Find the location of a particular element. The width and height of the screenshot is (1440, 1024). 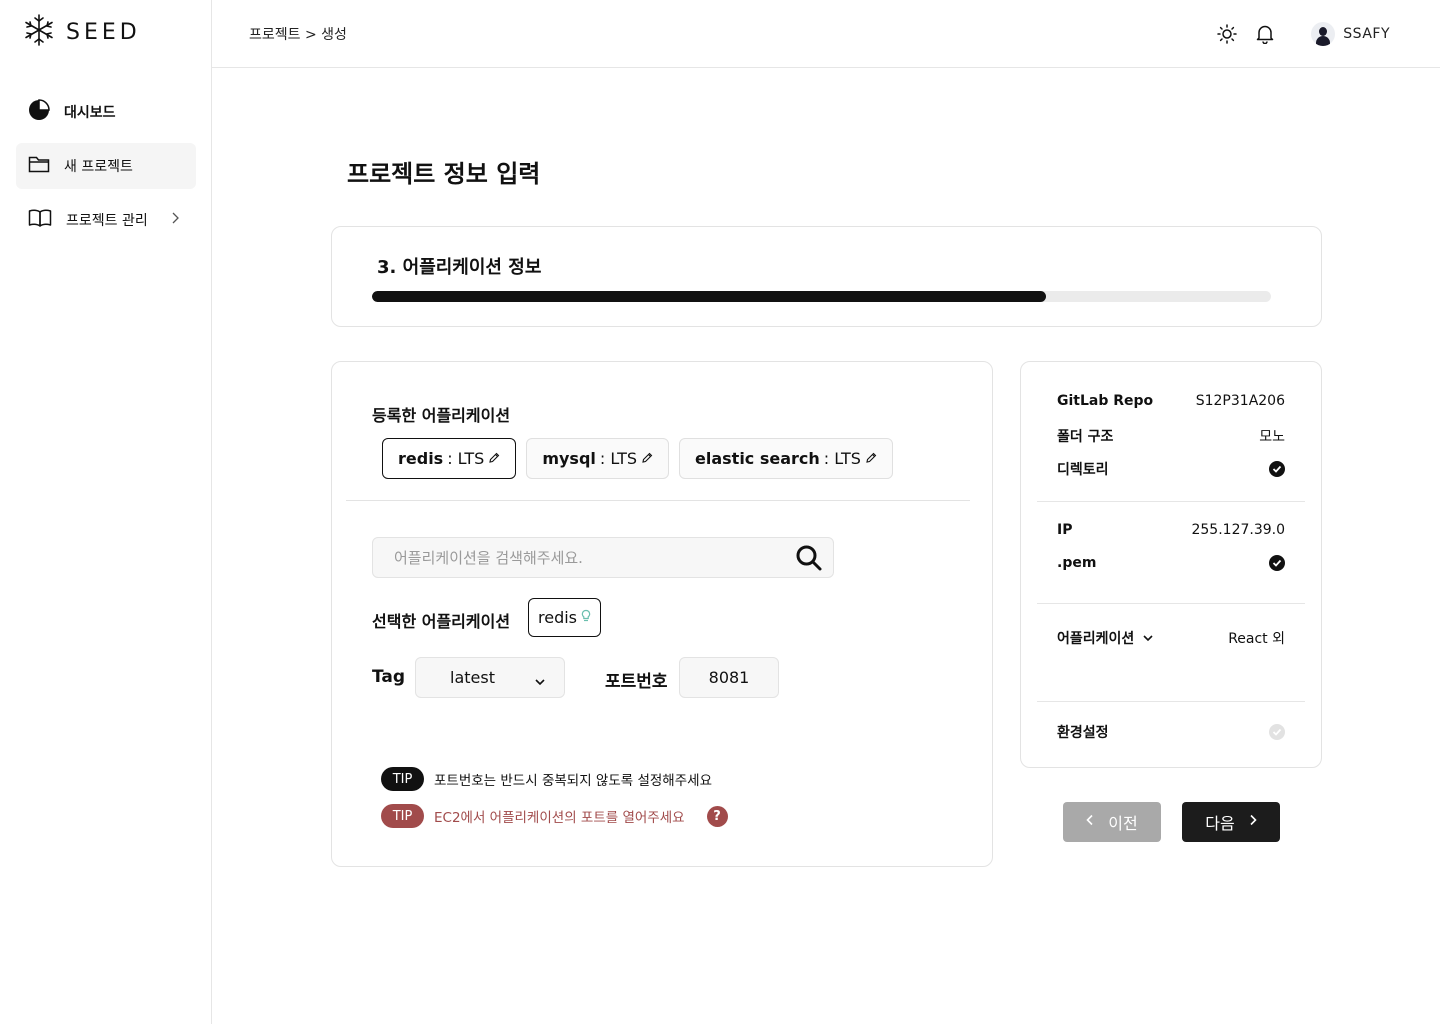

bell-icon is located at coordinates (1265, 34).